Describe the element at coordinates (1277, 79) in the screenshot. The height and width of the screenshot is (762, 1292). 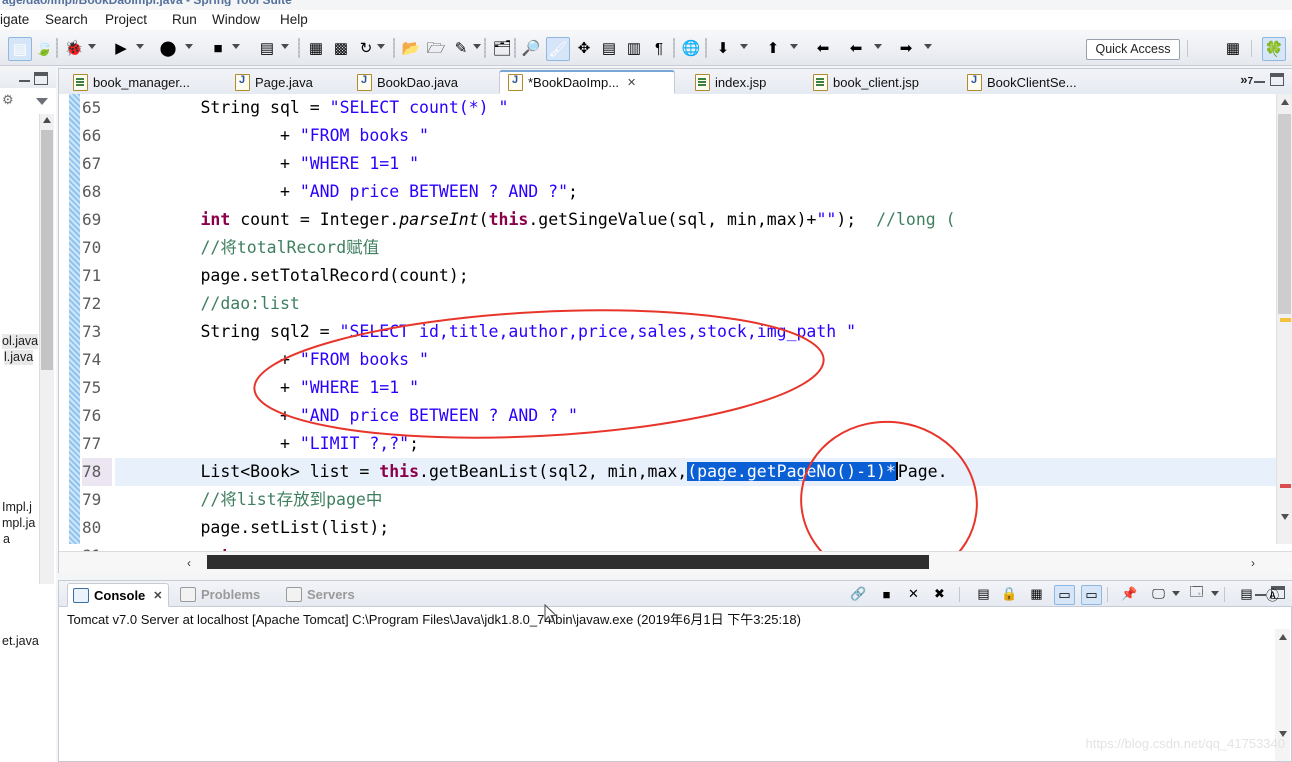
I see `maximize-editor-button` at that location.